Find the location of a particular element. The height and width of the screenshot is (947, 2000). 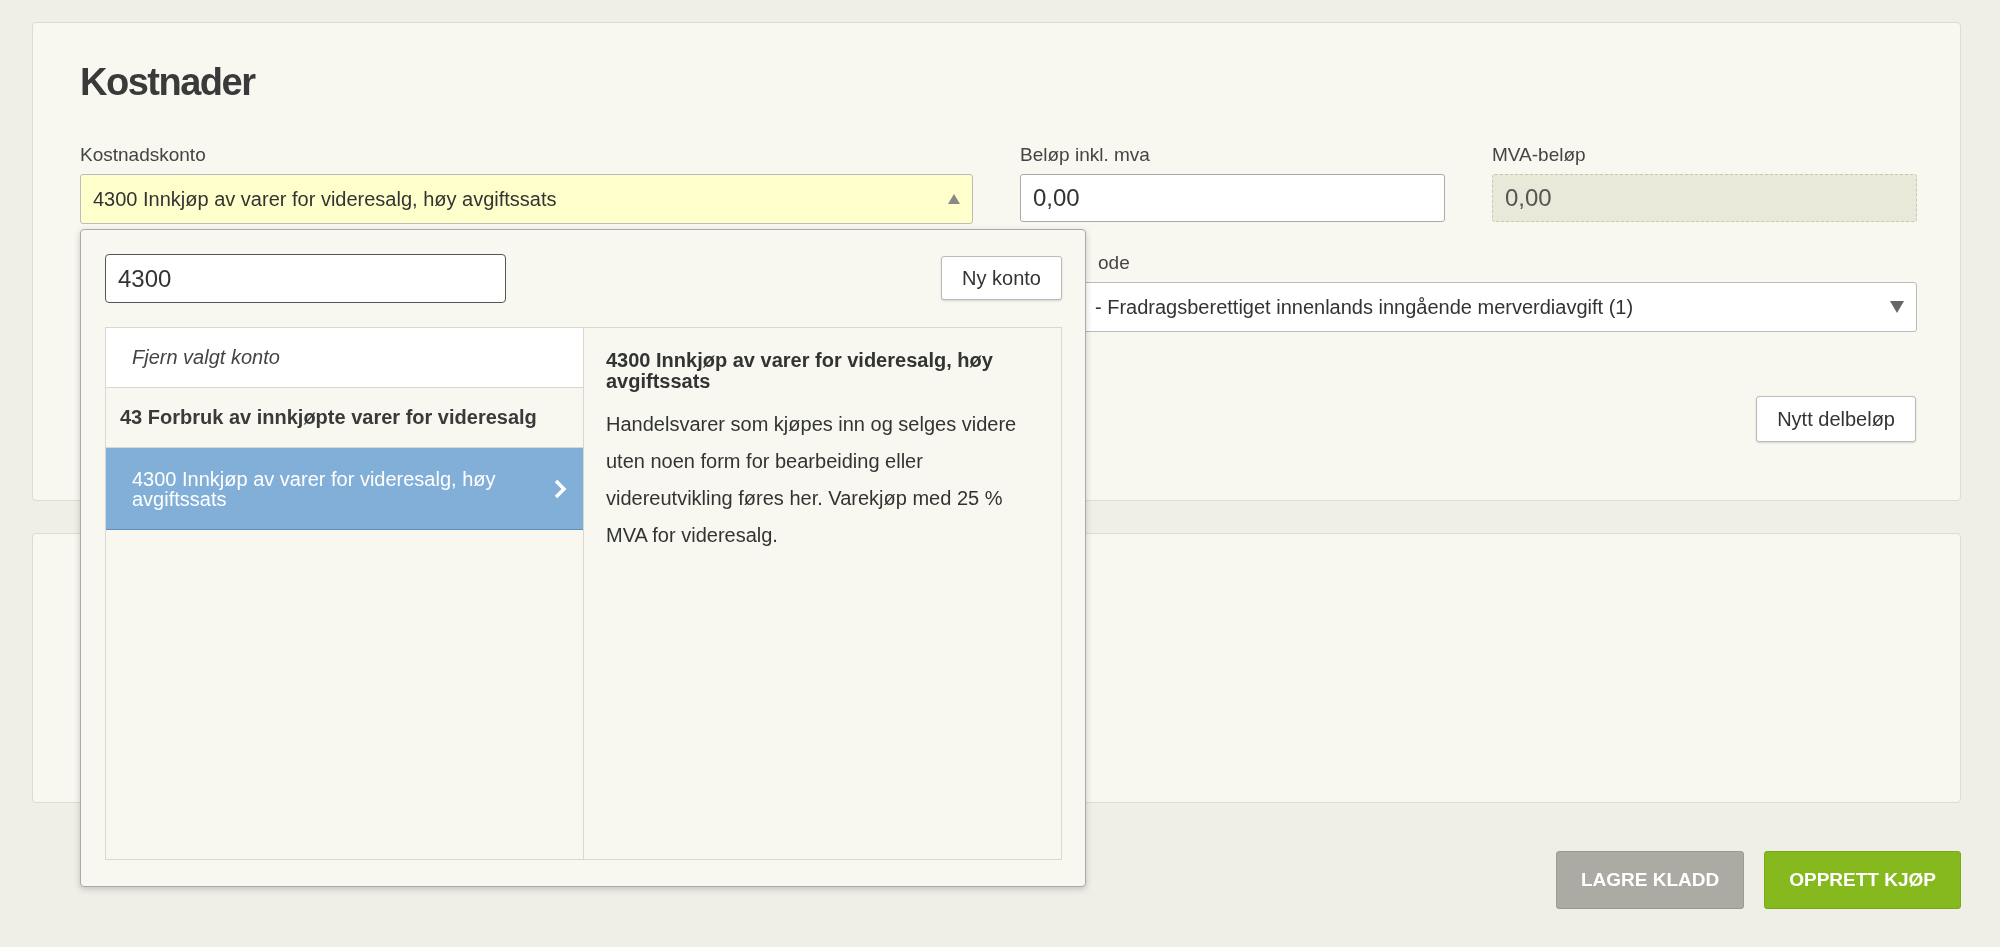

account-description: Handelsvarer som kjøpes inn og selges videre uten noen form for bearbeiding eller videreutvikling føres her. Varekjøp med 25 % MVA for videresalg. is located at coordinates (812, 480).